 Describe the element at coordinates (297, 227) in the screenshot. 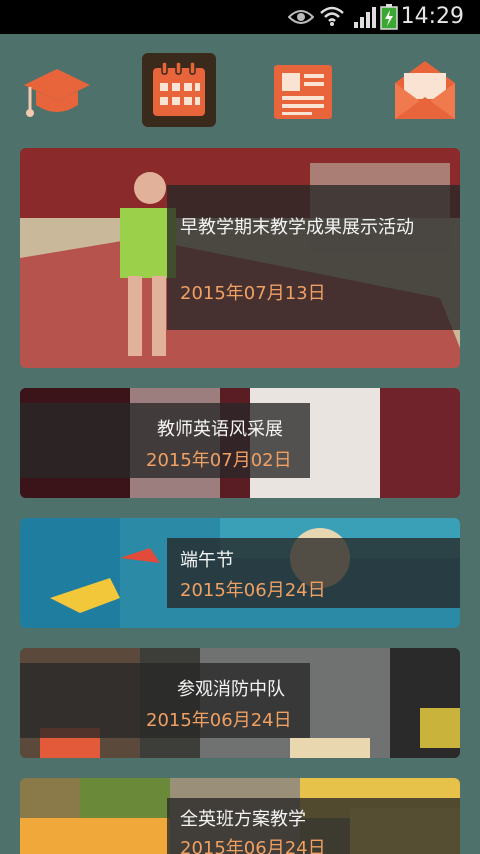

I see `event-title: 早教学期末教学成果展示活动` at that location.